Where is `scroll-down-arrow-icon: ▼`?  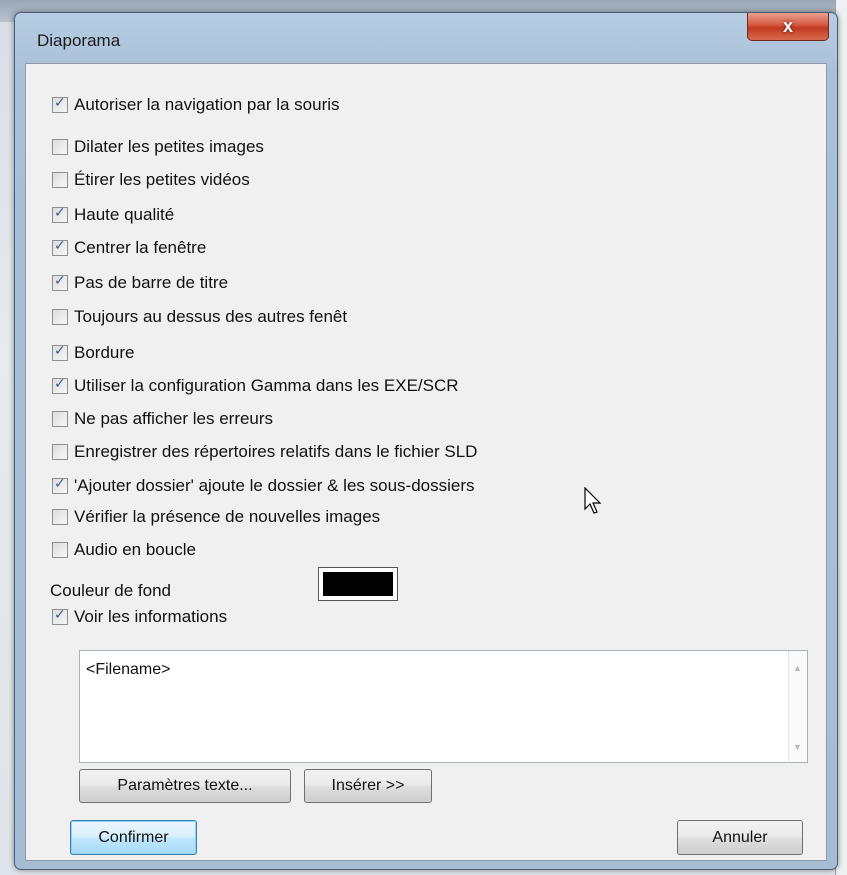 scroll-down-arrow-icon: ▼ is located at coordinates (797, 747).